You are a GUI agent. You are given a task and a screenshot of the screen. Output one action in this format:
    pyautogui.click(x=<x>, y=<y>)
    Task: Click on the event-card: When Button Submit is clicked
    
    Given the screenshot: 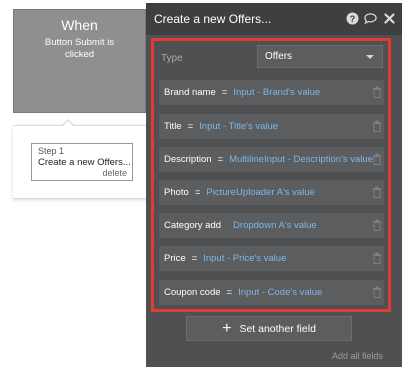 What is the action you would take?
    pyautogui.click(x=79, y=61)
    